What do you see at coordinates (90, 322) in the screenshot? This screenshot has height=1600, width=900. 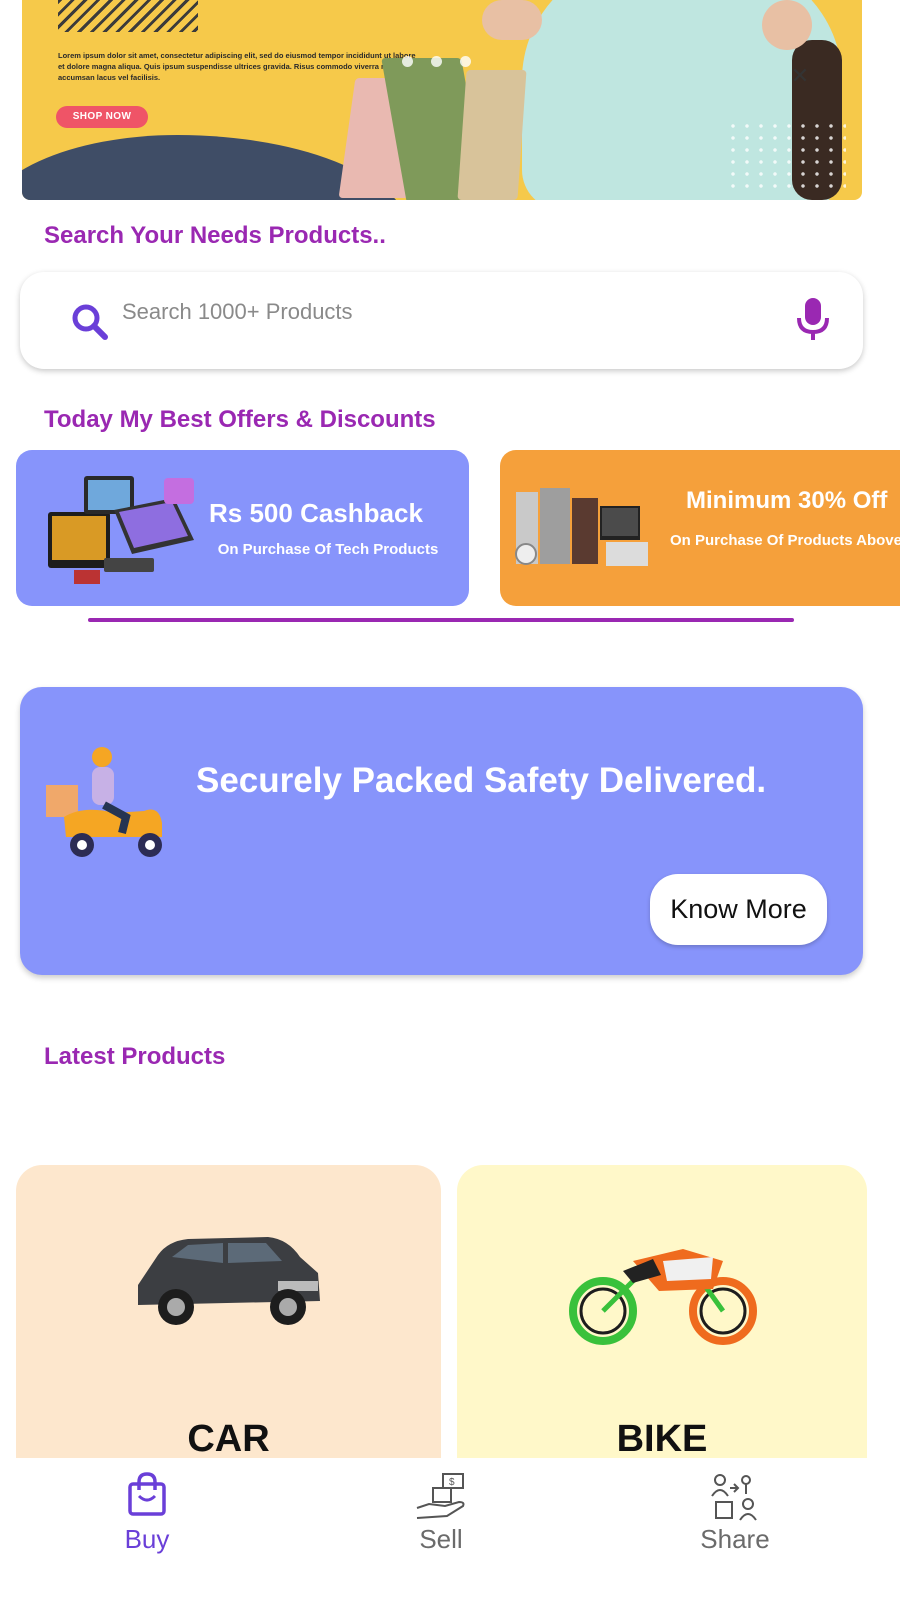 I see `search-icon` at bounding box center [90, 322].